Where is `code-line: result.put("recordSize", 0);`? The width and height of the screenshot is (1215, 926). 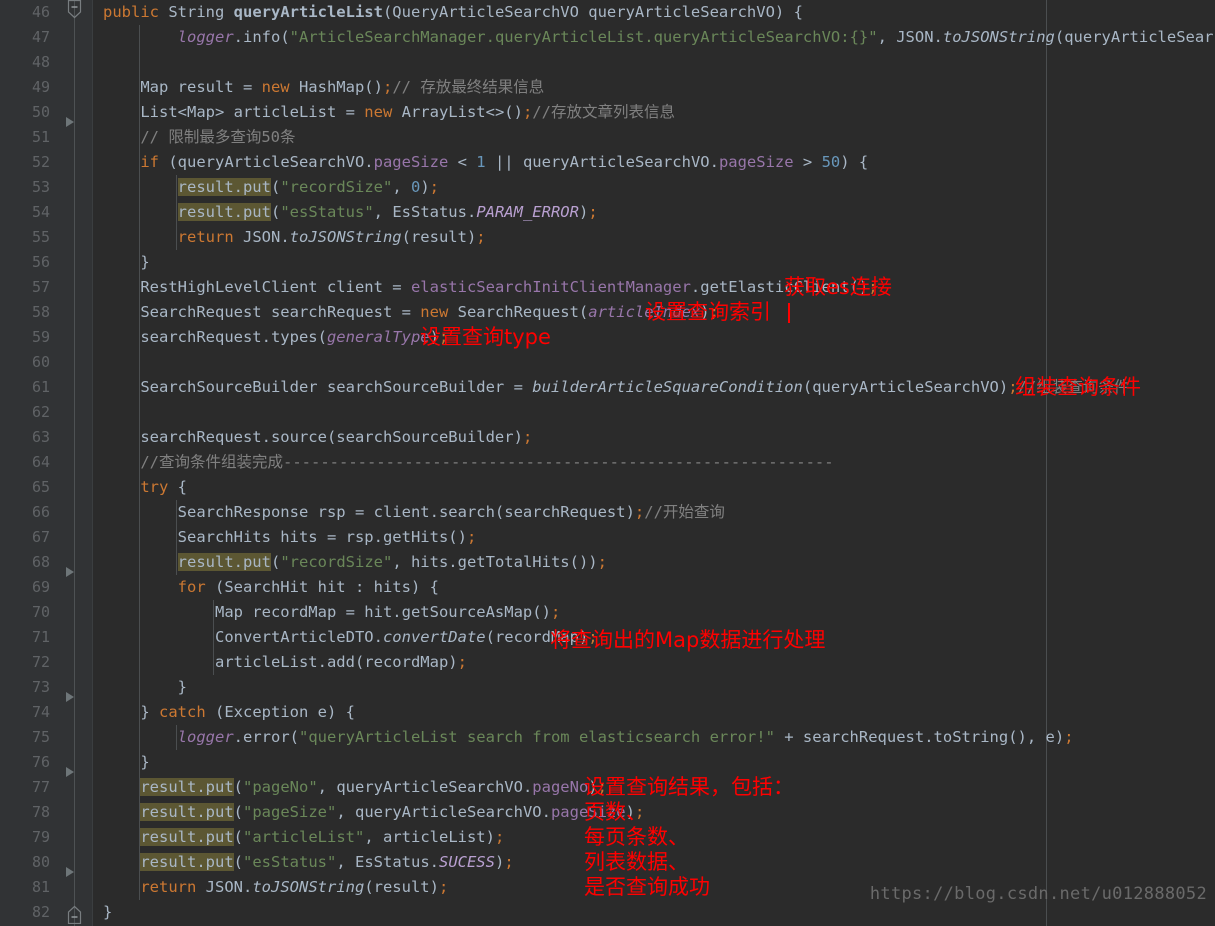
code-line: result.put("recordSize", 0); is located at coordinates (266, 187).